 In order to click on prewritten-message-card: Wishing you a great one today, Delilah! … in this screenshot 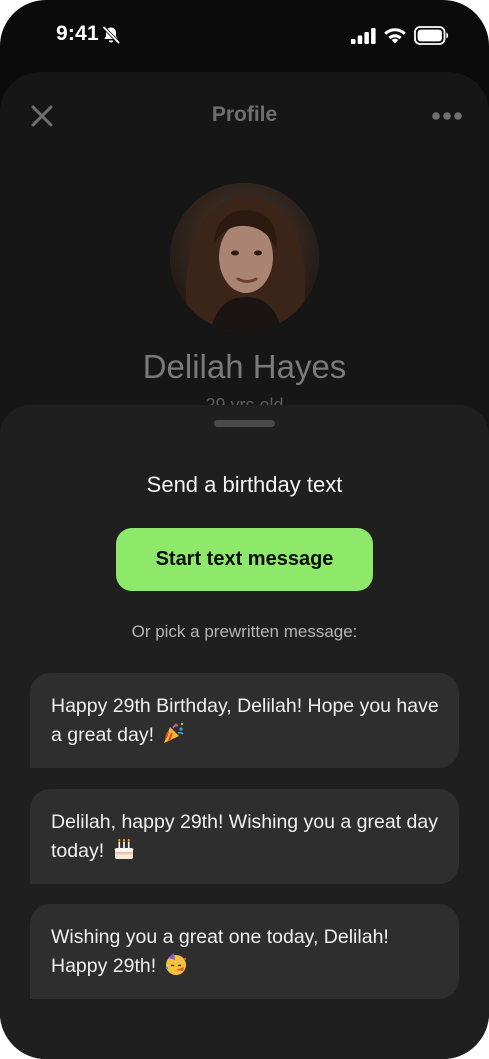, I will do `click(244, 951)`.